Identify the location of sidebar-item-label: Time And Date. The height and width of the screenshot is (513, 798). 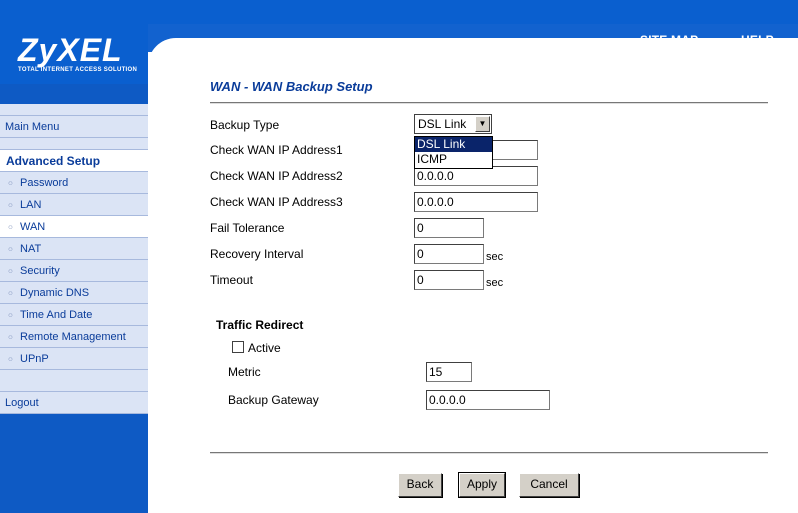
(56, 314).